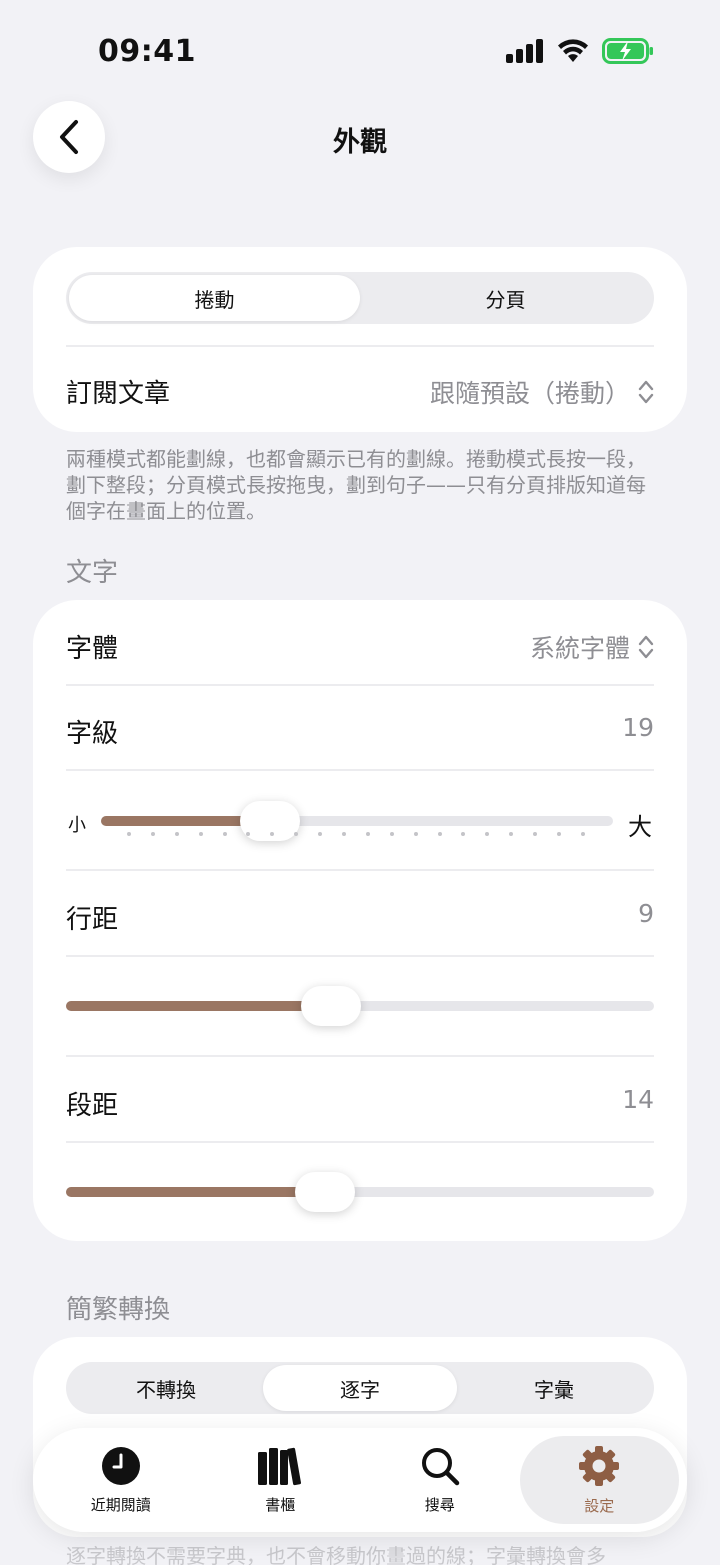 Image resolution: width=720 pixels, height=1565 pixels. Describe the element at coordinates (120, 1465) in the screenshot. I see `clock-icon` at that location.